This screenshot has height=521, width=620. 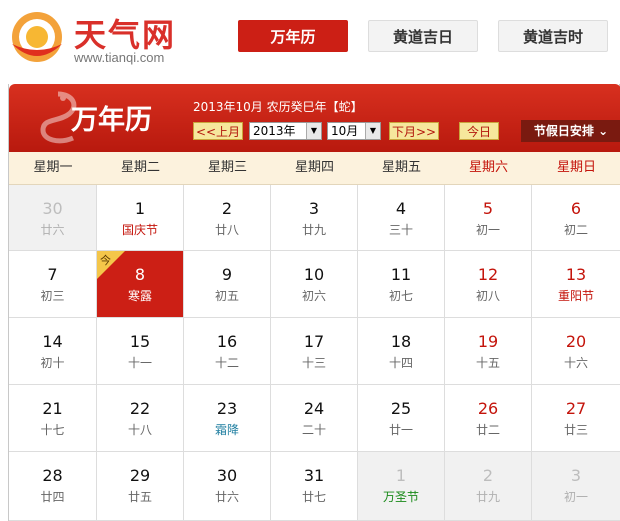 What do you see at coordinates (575, 430) in the screenshot?
I see `lunar-day-label: 廿三` at bounding box center [575, 430].